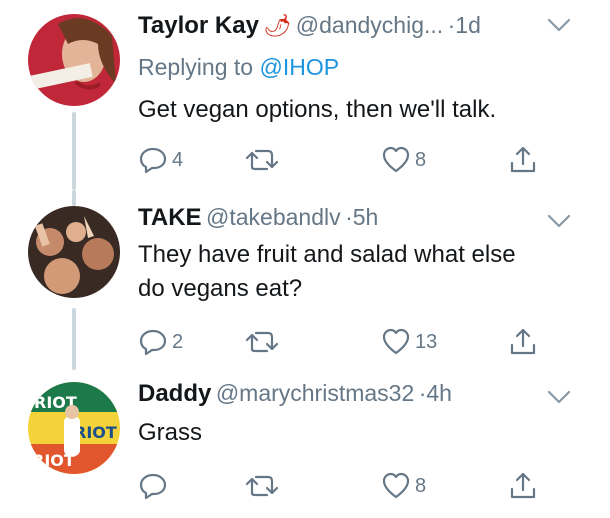 Image resolution: width=610 pixels, height=518 pixels. What do you see at coordinates (170, 217) in the screenshot?
I see `author-name: TAKE` at bounding box center [170, 217].